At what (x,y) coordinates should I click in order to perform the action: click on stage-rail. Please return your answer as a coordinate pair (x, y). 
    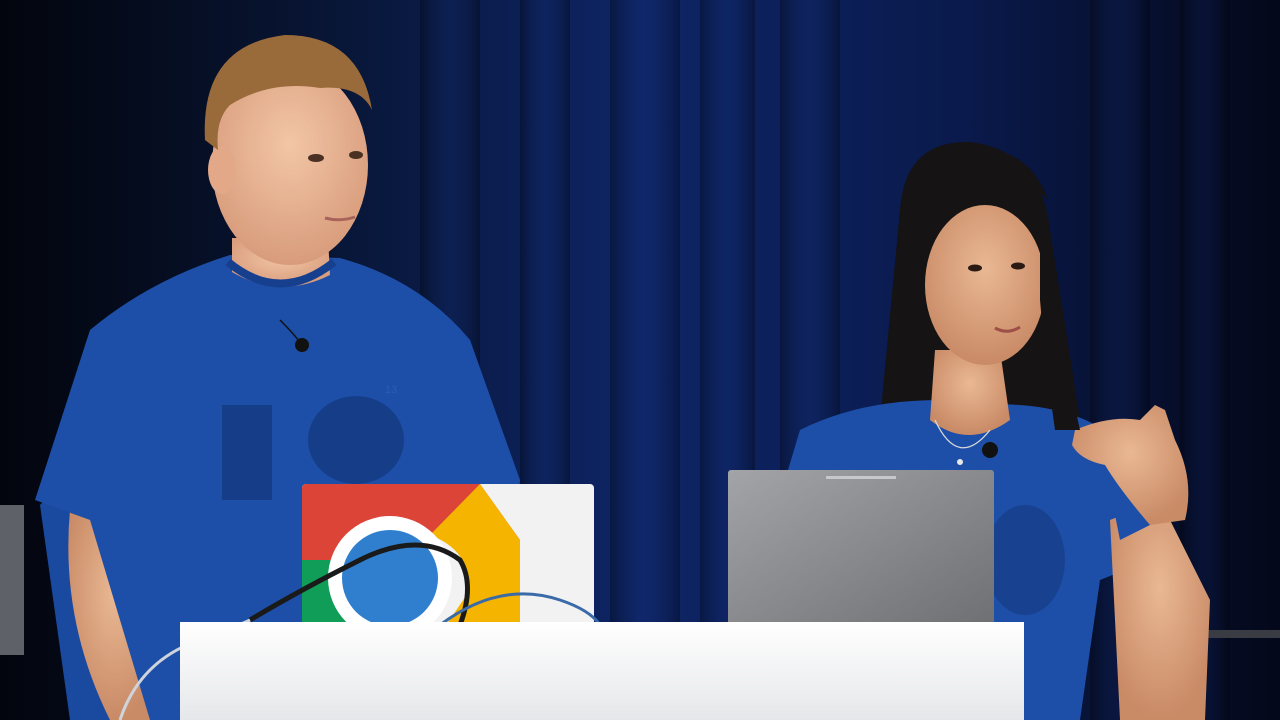
    Looking at the image, I should click on (1242, 634).